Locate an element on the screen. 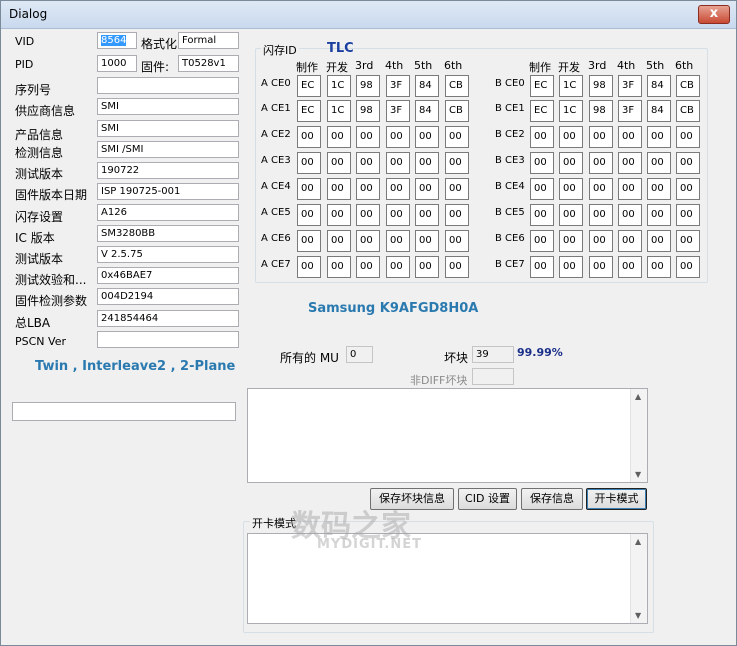 This screenshot has height=646, width=737. row-field is located at coordinates (168, 339).